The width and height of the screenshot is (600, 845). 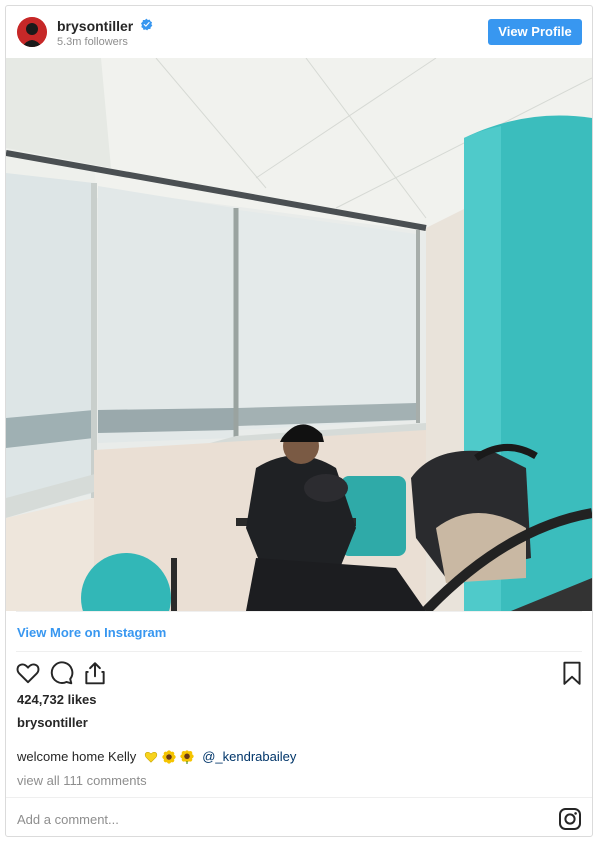 What do you see at coordinates (570, 819) in the screenshot?
I see `instagram-icon` at bounding box center [570, 819].